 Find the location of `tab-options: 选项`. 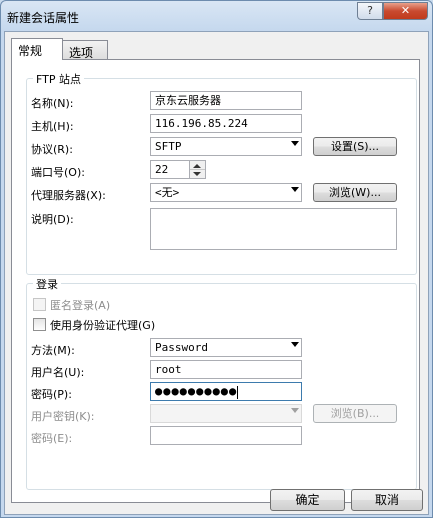

tab-options: 选项 is located at coordinates (85, 50).